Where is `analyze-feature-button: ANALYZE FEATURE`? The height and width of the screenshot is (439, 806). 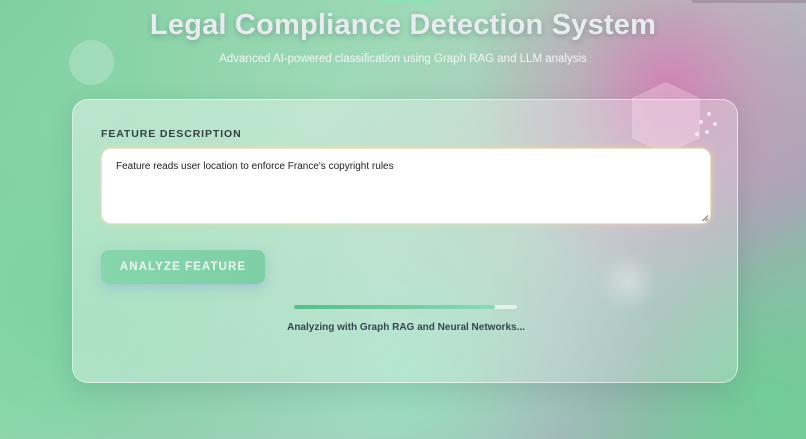 analyze-feature-button: ANALYZE FEATURE is located at coordinates (183, 267).